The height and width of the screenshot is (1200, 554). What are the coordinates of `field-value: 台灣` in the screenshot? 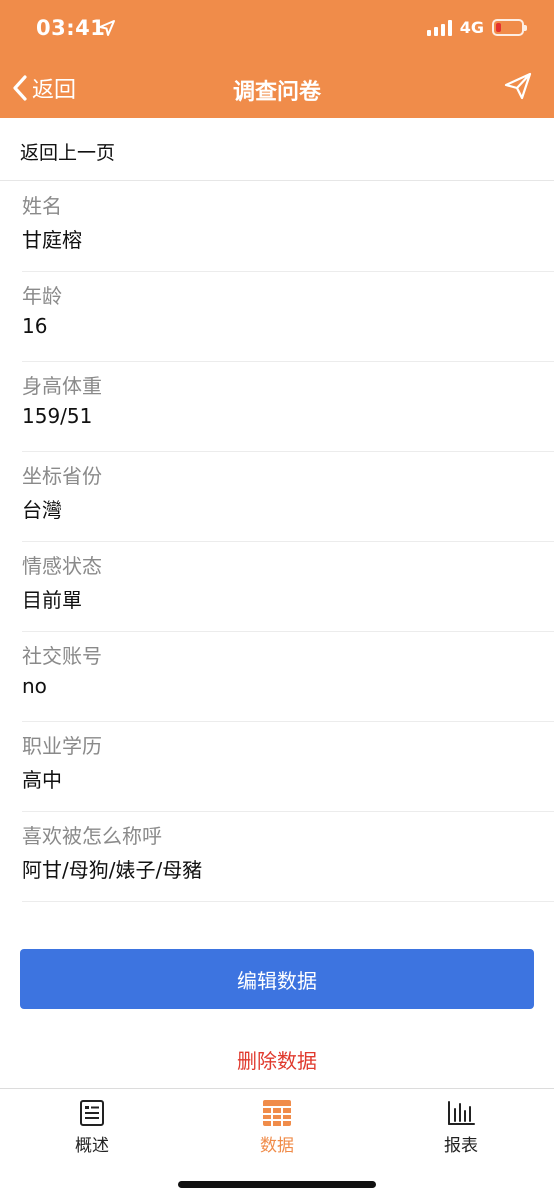 It's located at (42, 510).